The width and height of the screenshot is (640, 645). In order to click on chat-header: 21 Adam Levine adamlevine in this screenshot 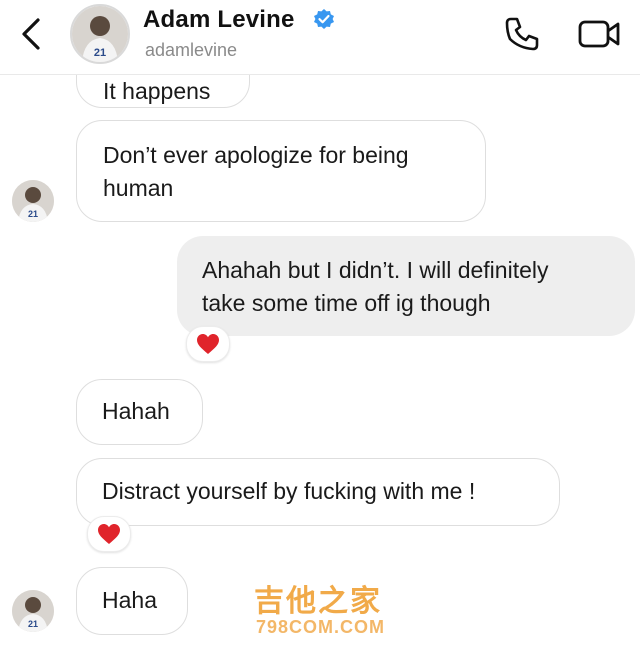, I will do `click(320, 37)`.